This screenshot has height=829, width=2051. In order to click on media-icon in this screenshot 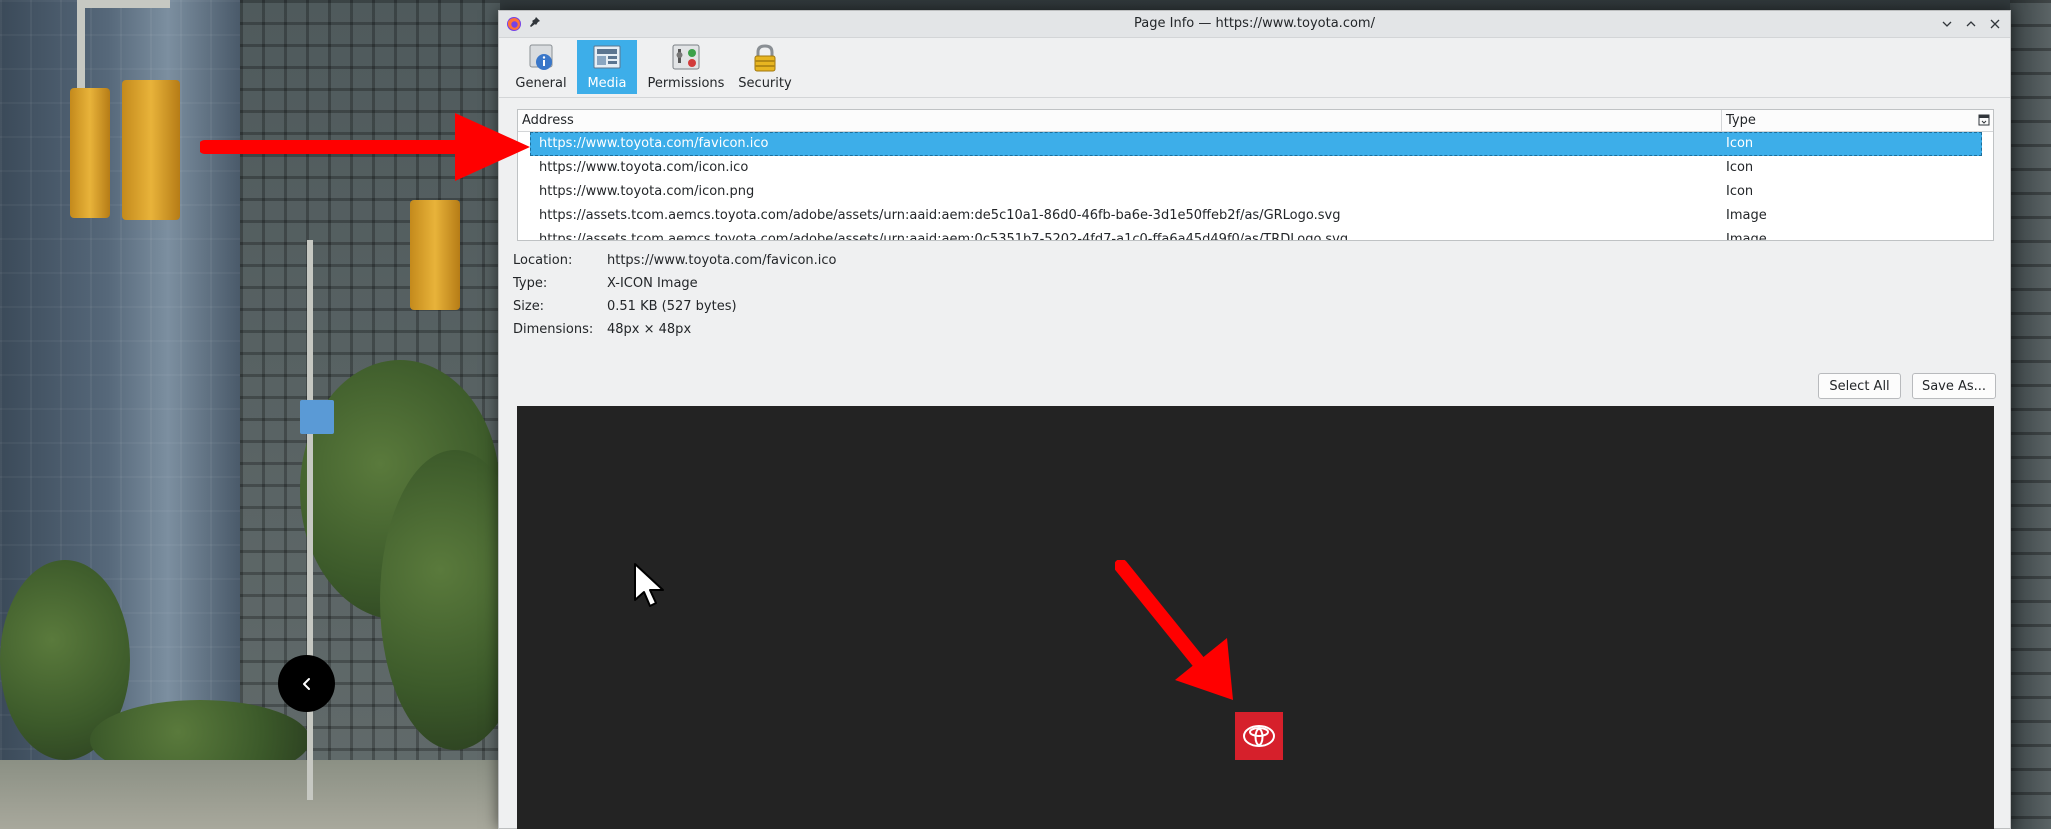, I will do `click(607, 57)`.